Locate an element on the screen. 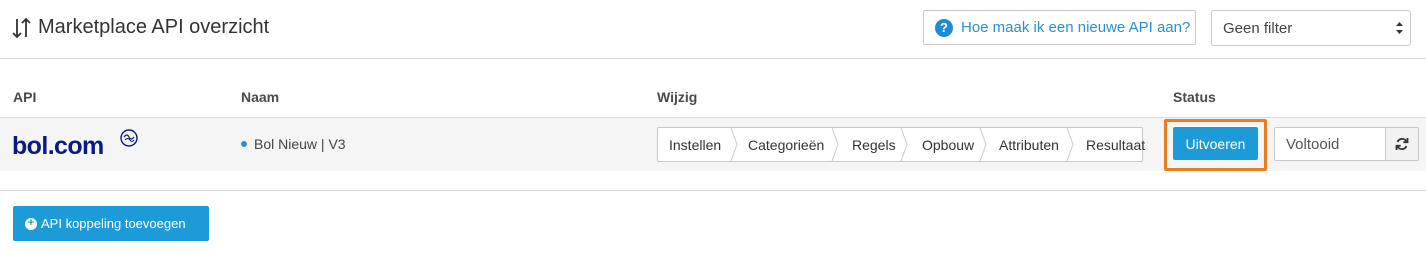  refresh-icon is located at coordinates (1402, 144).